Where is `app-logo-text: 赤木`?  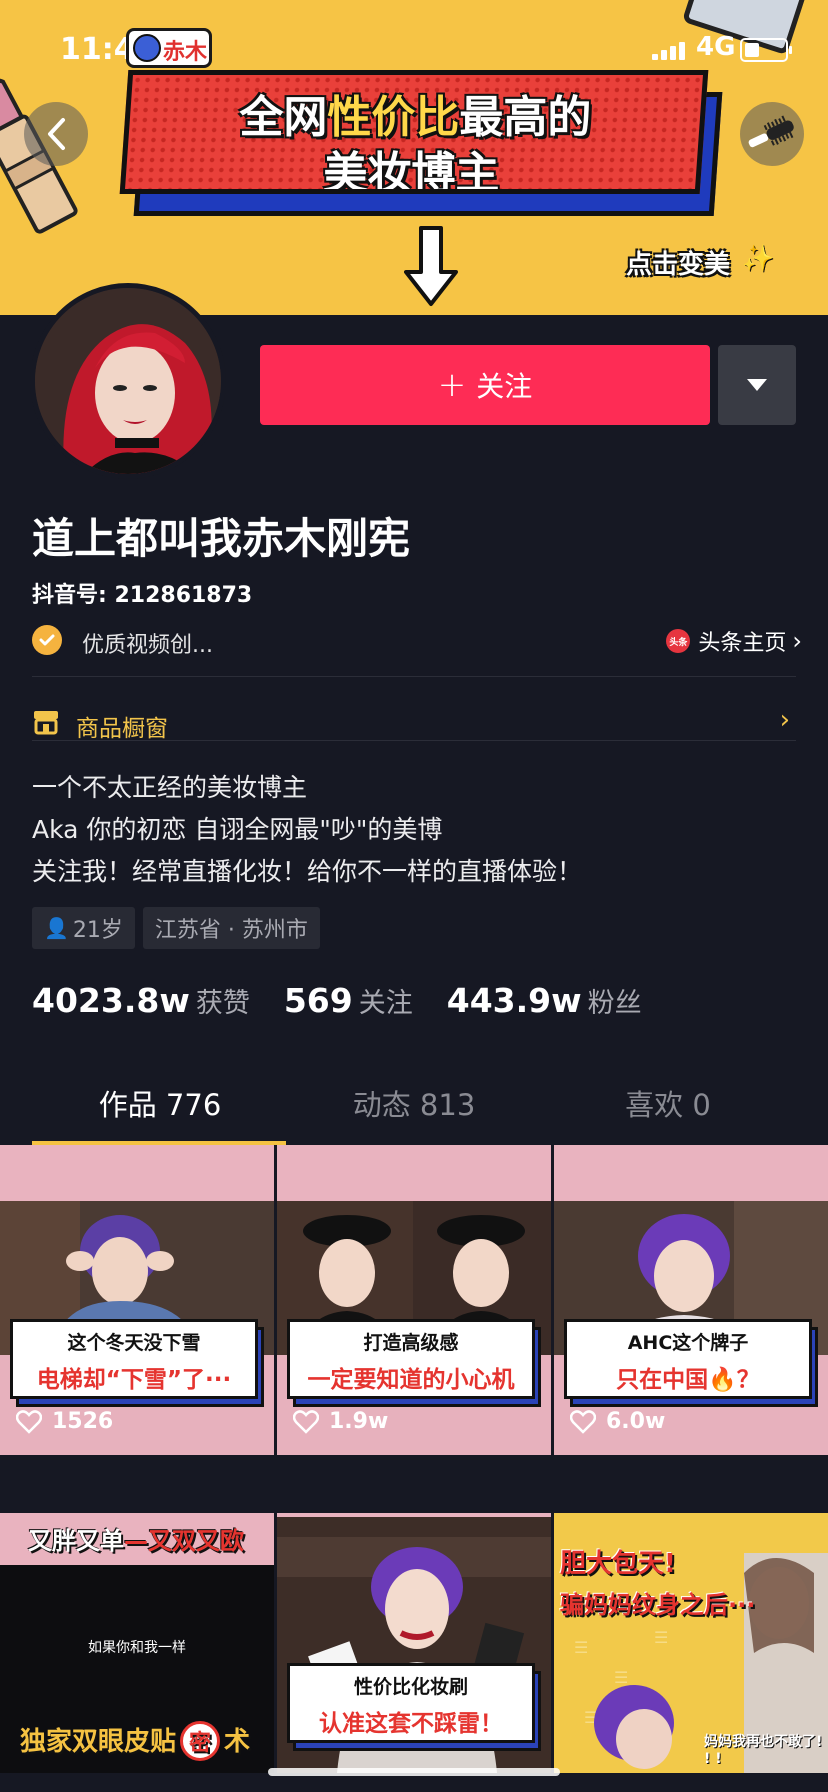 app-logo-text: 赤木 is located at coordinates (185, 52).